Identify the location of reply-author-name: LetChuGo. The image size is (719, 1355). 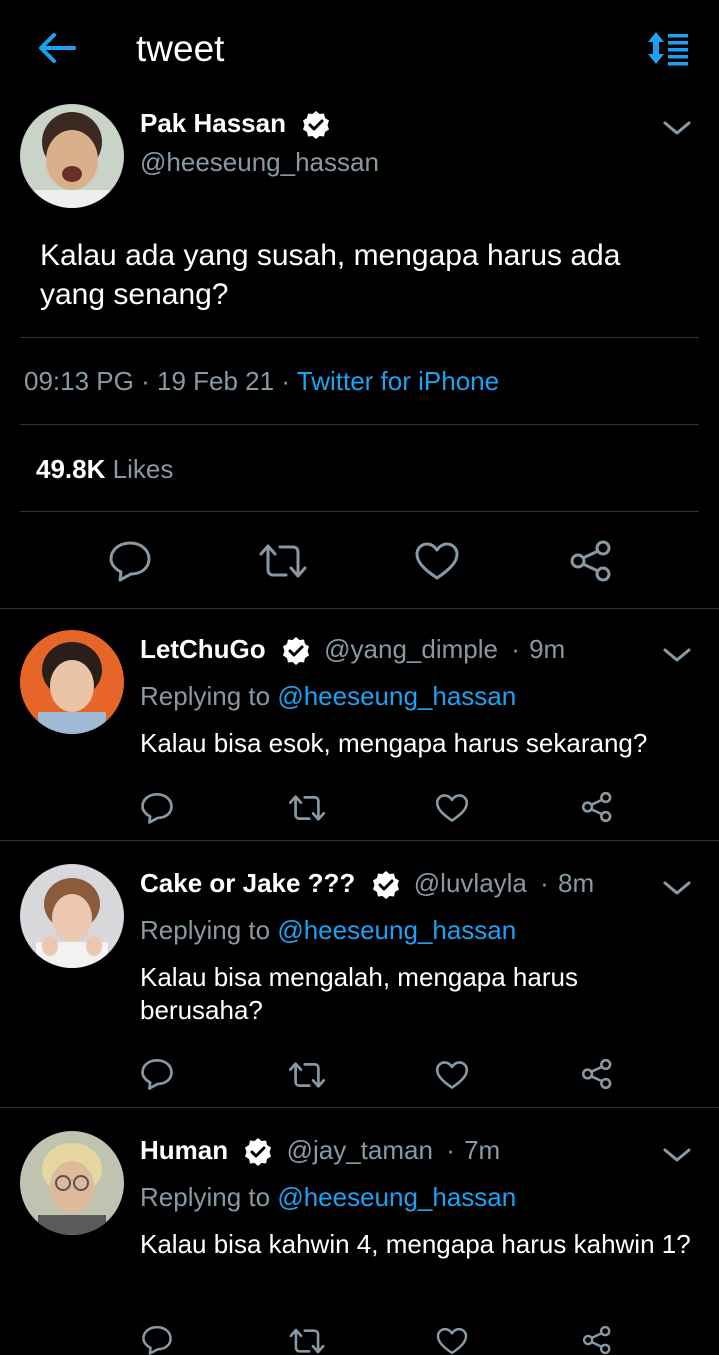
(203, 649).